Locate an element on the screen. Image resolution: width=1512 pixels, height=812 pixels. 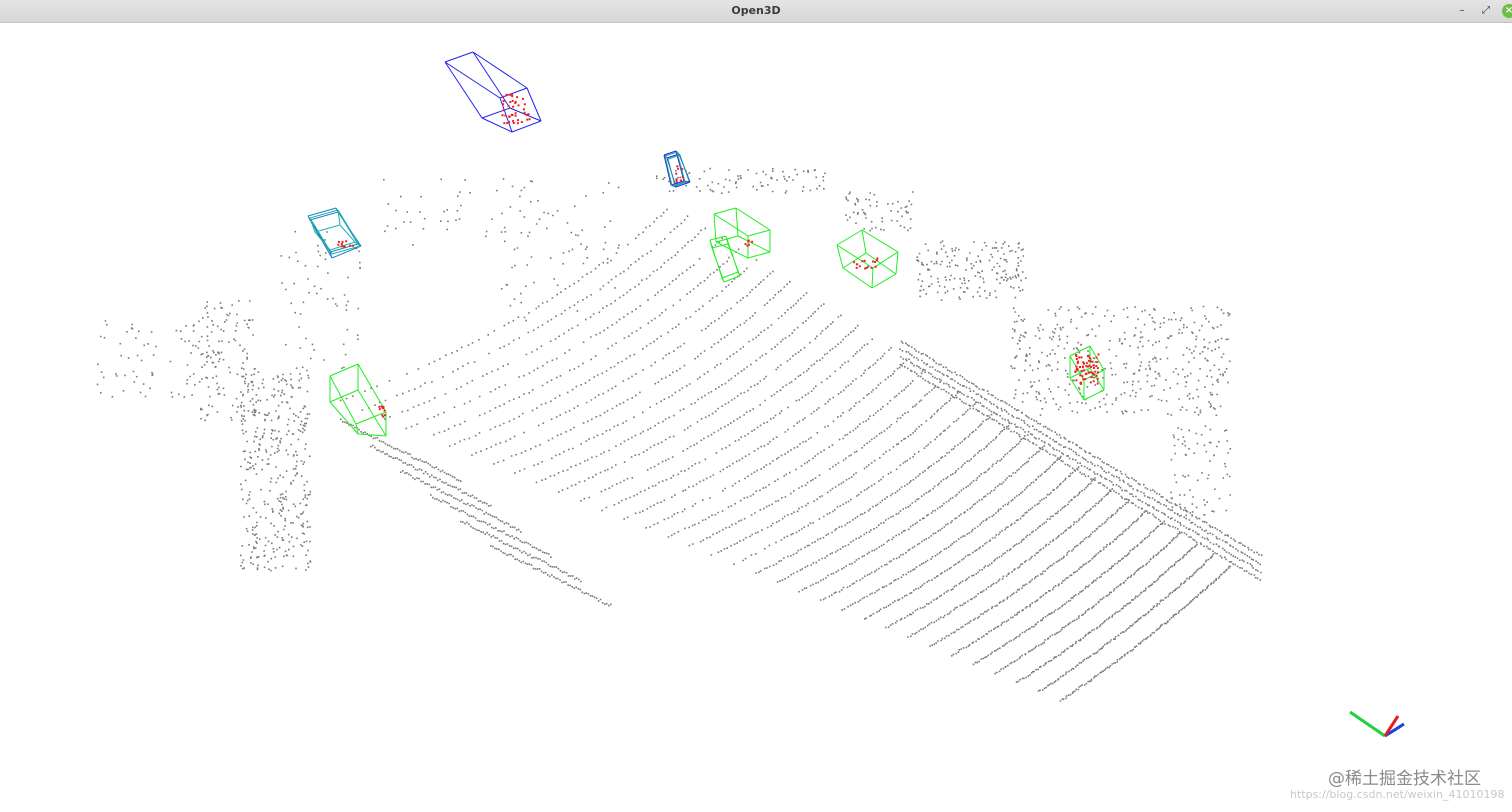
car-4-points is located at coordinates (382, 411).